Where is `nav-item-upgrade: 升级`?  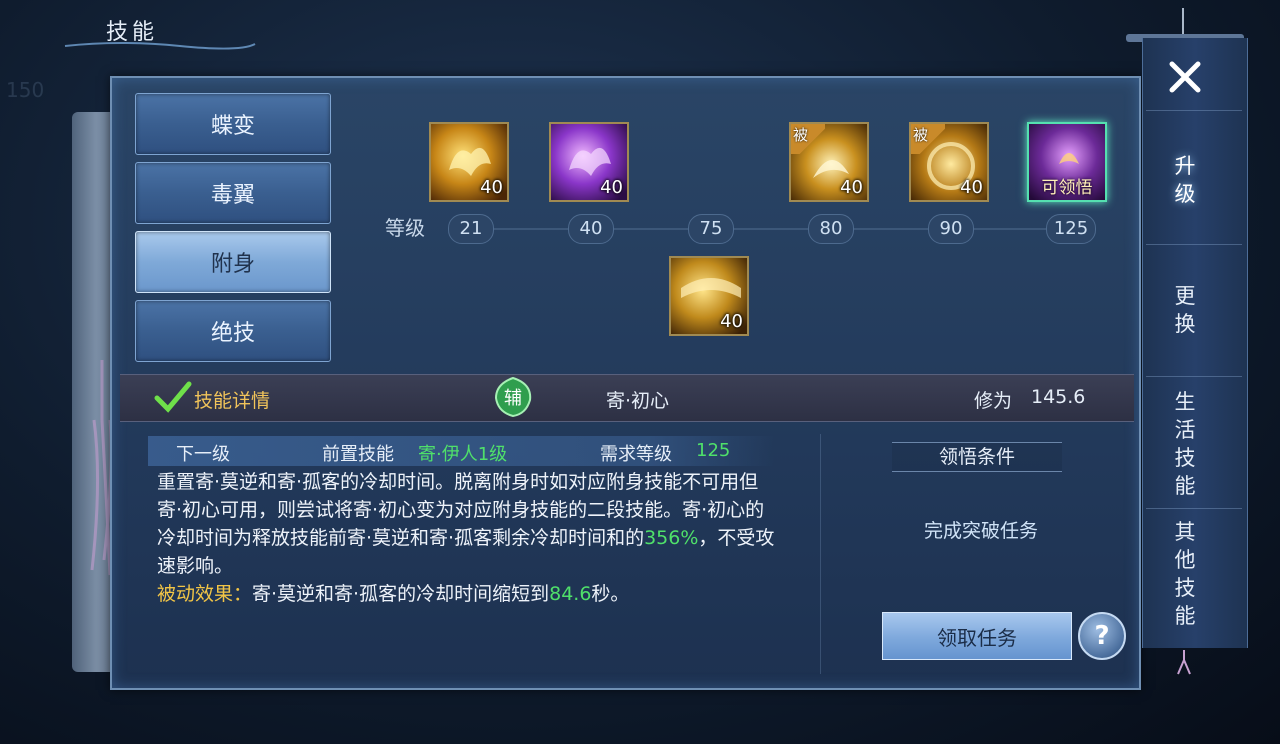
nav-item-upgrade: 升级 is located at coordinates (1185, 180).